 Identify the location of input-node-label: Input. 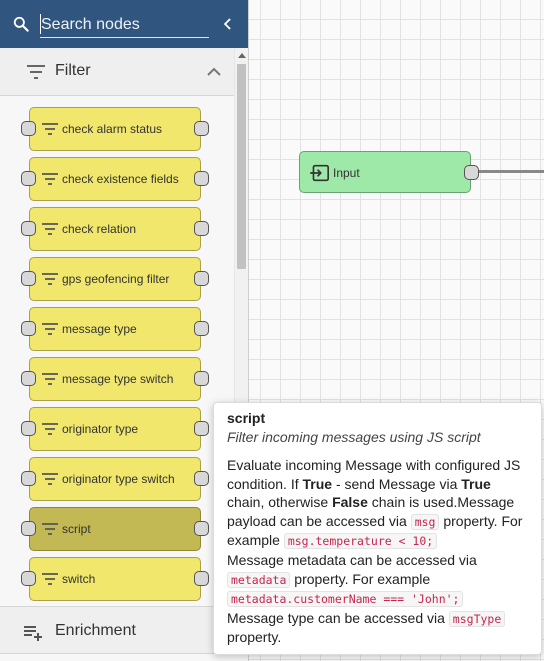
(346, 173).